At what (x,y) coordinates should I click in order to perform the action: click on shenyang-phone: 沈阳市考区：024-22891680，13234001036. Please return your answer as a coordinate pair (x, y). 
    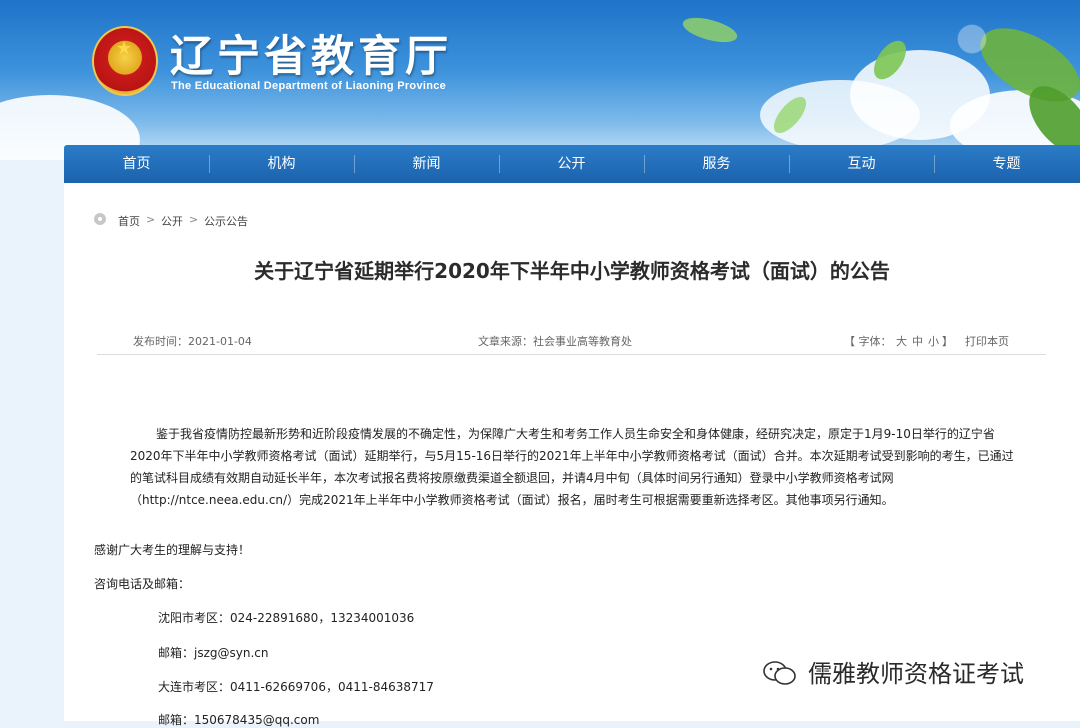
    Looking at the image, I should click on (286, 618).